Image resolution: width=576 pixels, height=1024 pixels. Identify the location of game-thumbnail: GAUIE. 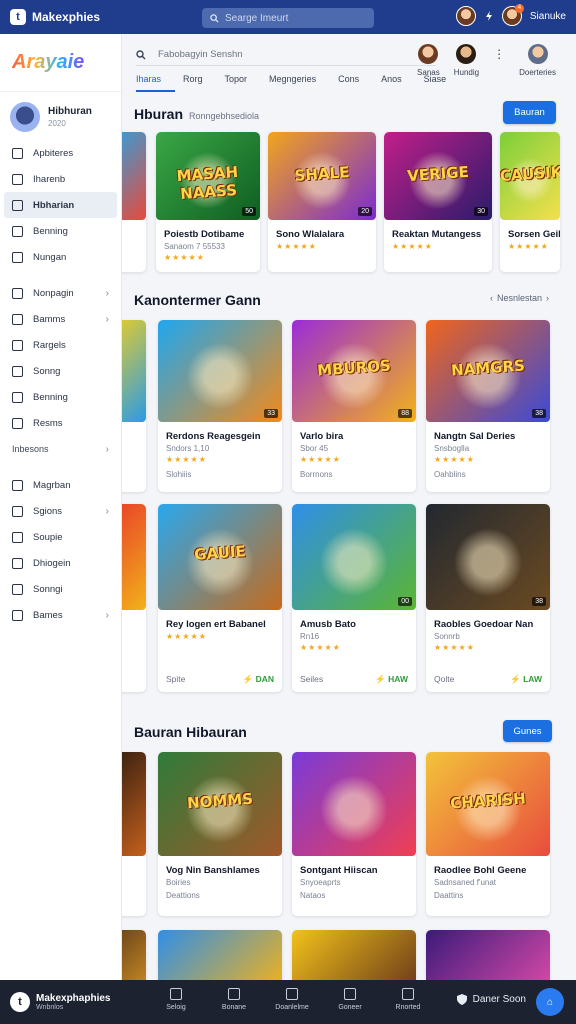
(220, 557).